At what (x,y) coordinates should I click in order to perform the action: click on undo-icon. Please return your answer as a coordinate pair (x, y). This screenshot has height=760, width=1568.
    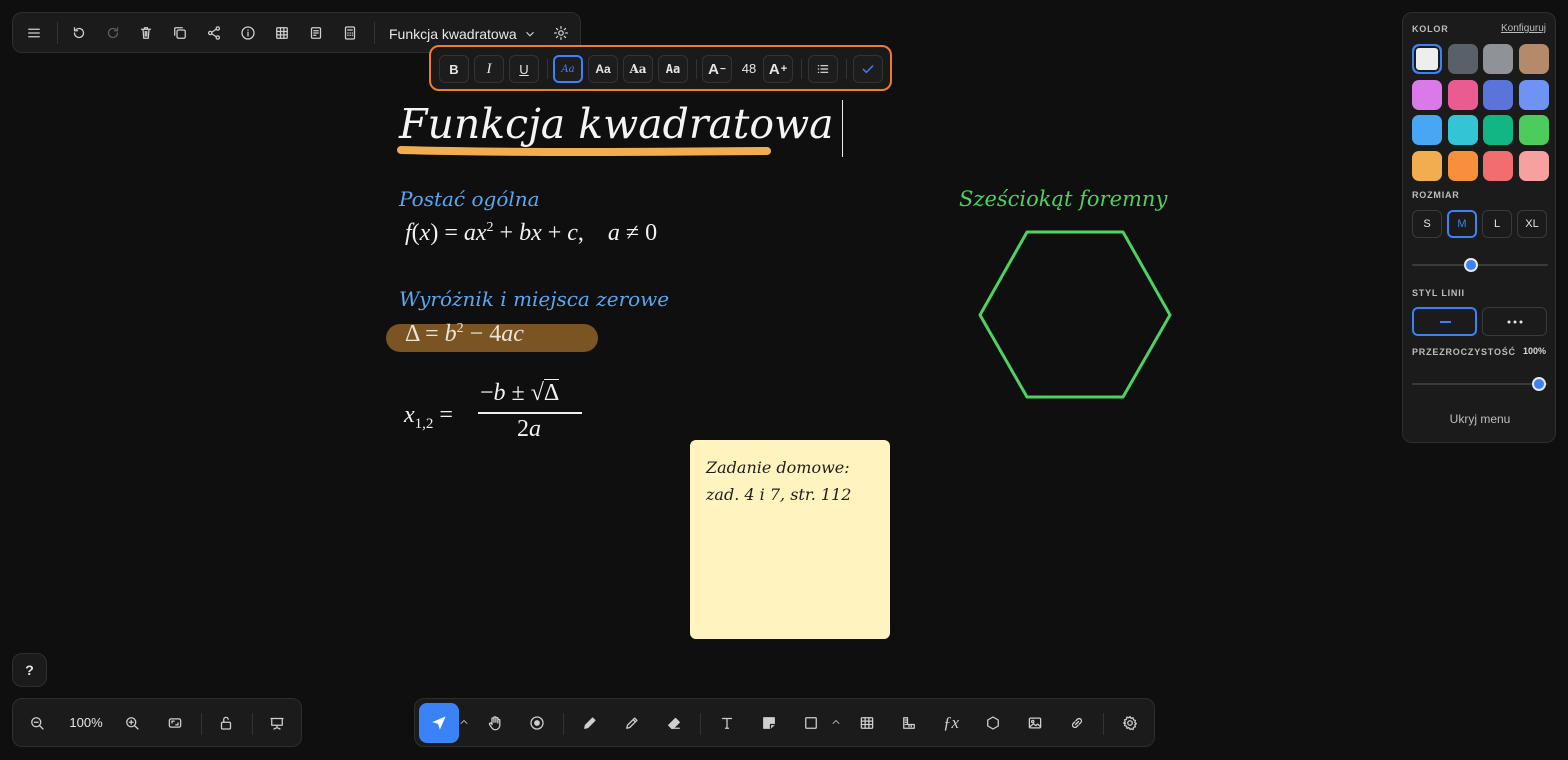
    Looking at the image, I should click on (79, 33).